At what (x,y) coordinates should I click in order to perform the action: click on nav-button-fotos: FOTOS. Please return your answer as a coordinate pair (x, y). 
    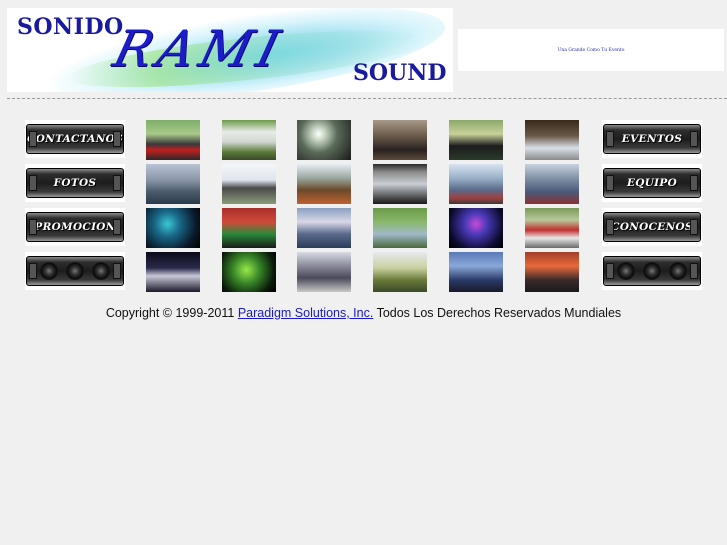
    Looking at the image, I should click on (75, 183).